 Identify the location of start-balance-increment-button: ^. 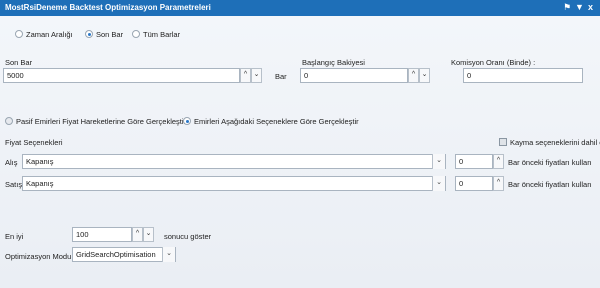
(413, 75).